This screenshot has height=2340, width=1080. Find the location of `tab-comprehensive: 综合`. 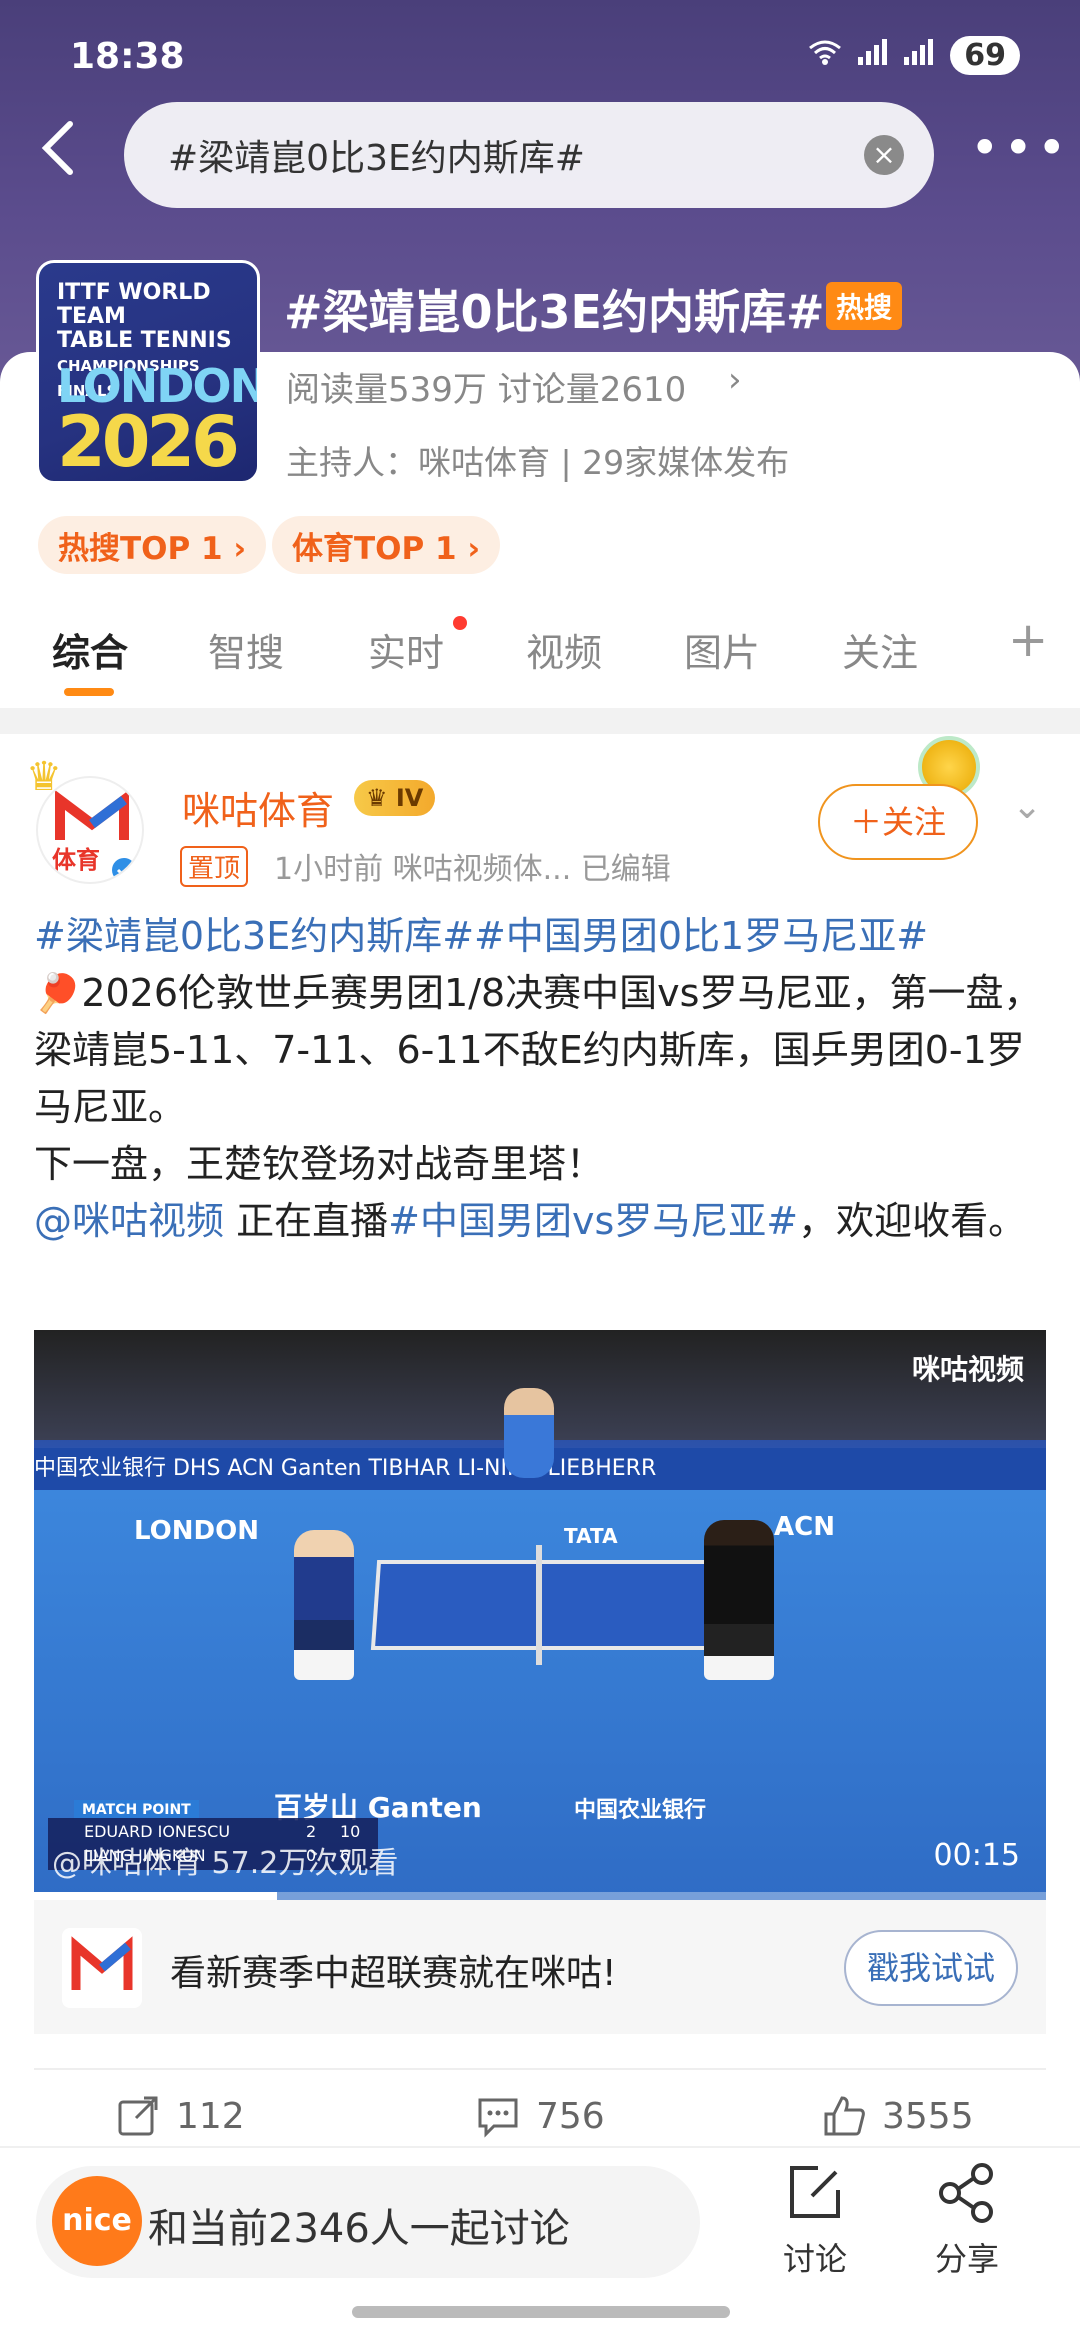

tab-comprehensive: 综合 is located at coordinates (90, 649).